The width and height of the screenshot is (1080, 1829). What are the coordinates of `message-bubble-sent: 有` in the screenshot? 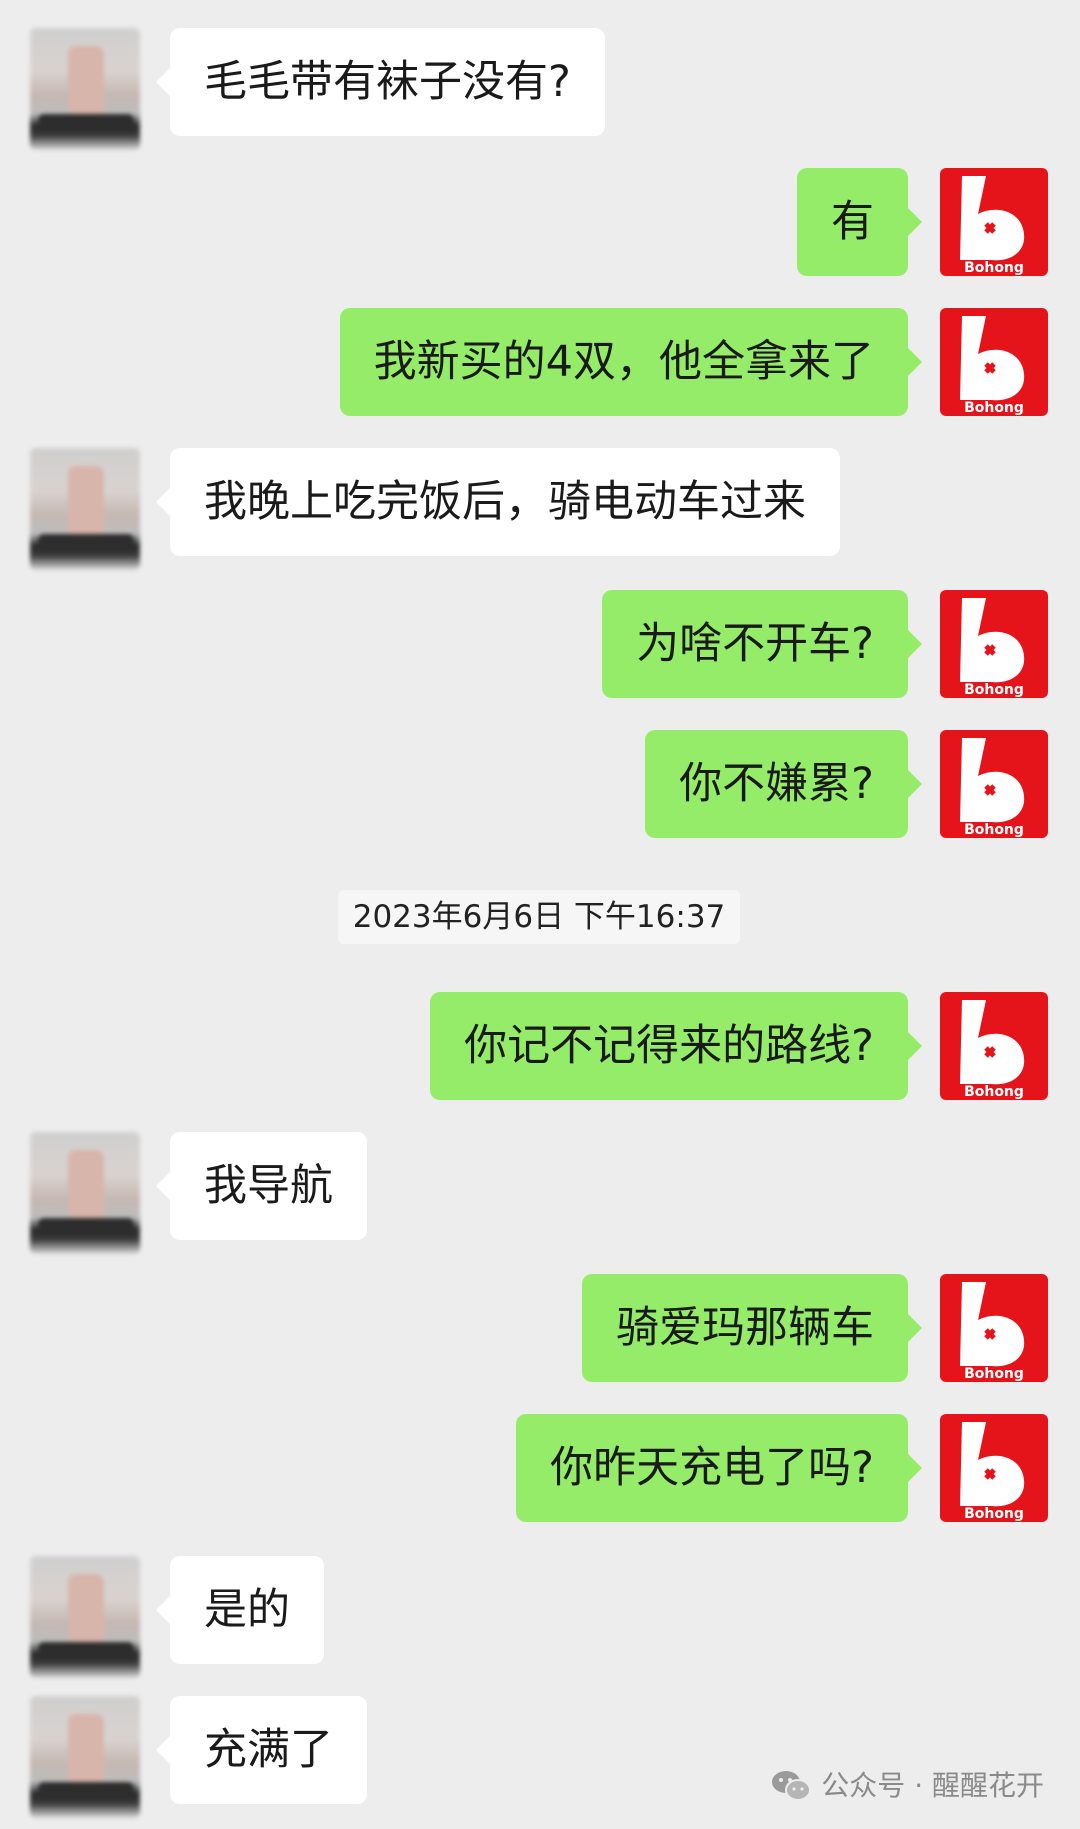 It's located at (859, 222).